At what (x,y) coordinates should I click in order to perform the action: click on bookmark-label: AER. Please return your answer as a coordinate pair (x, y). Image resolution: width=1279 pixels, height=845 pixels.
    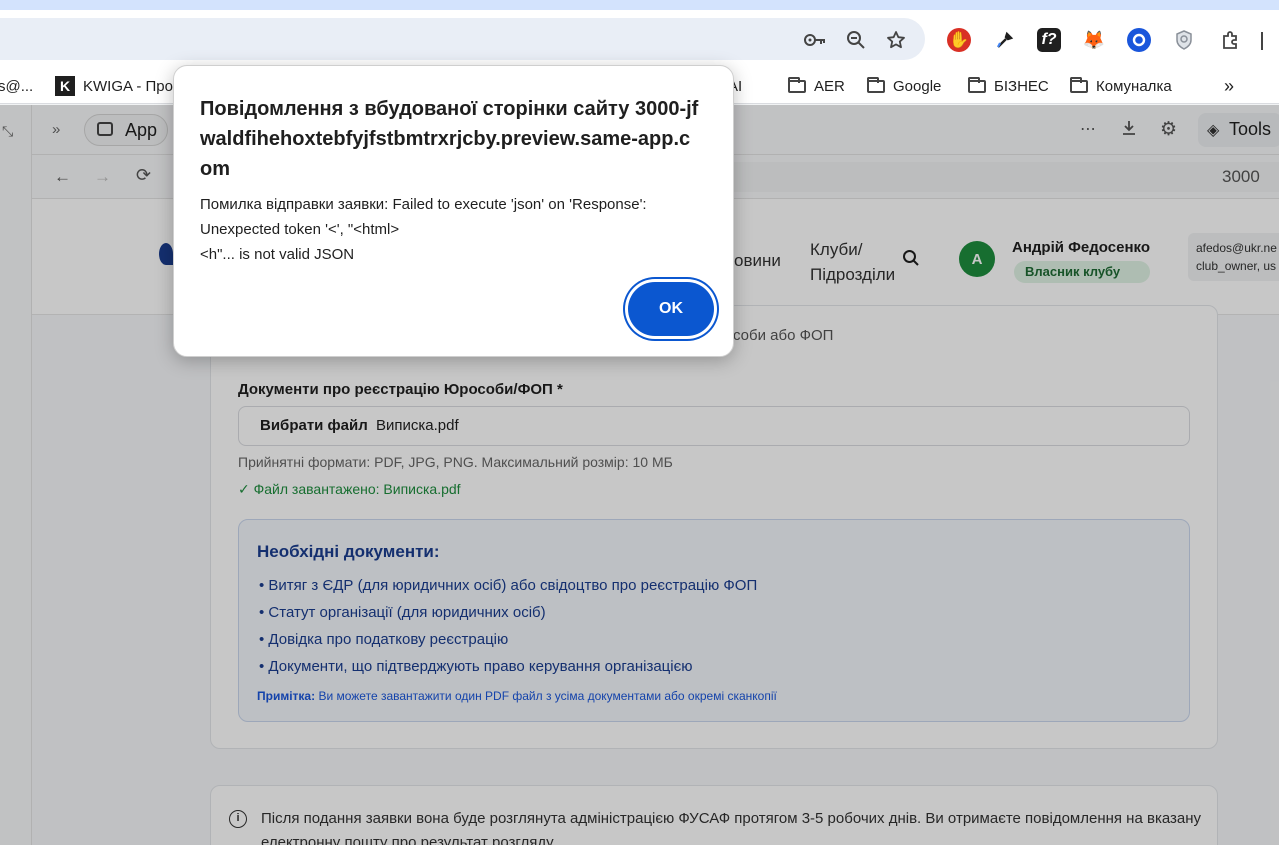
    Looking at the image, I should click on (829, 86).